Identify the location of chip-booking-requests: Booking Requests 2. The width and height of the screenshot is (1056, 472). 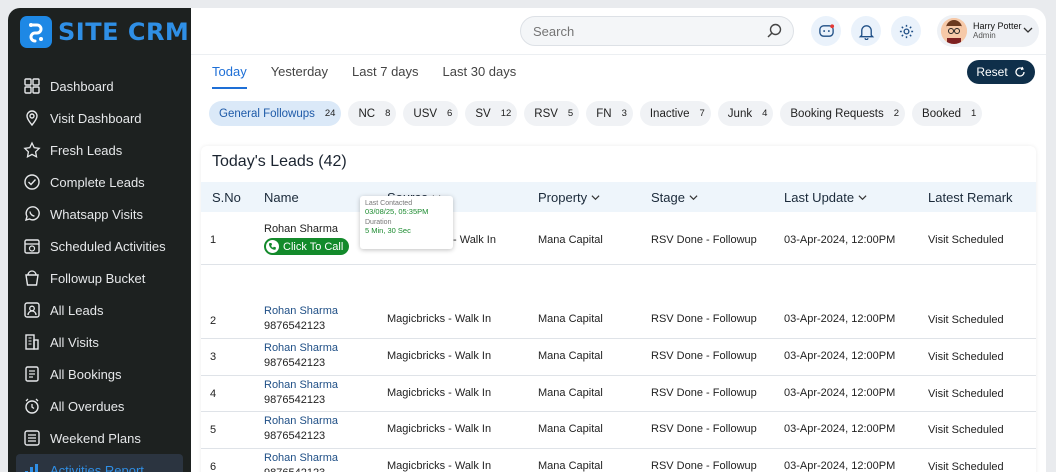
(843, 113).